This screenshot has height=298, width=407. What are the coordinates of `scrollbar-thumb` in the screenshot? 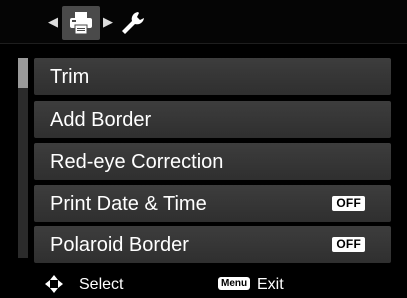 It's located at (23, 73).